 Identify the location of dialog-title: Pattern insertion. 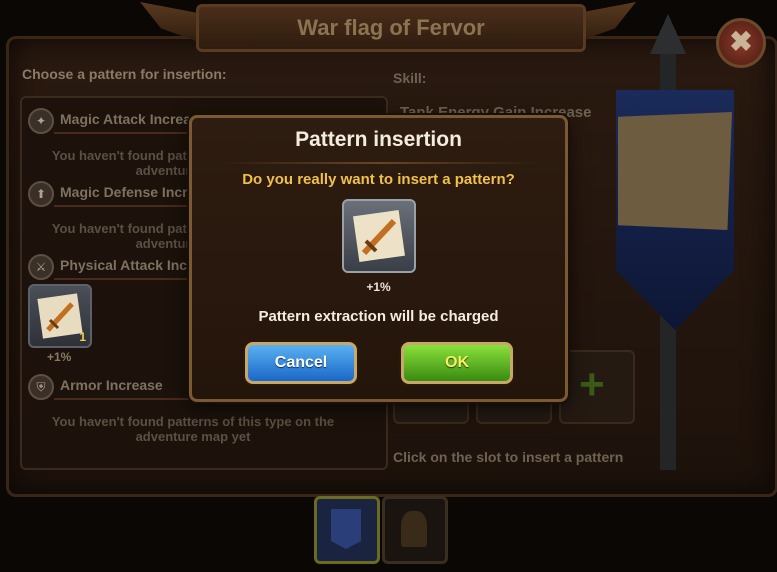
(378, 139).